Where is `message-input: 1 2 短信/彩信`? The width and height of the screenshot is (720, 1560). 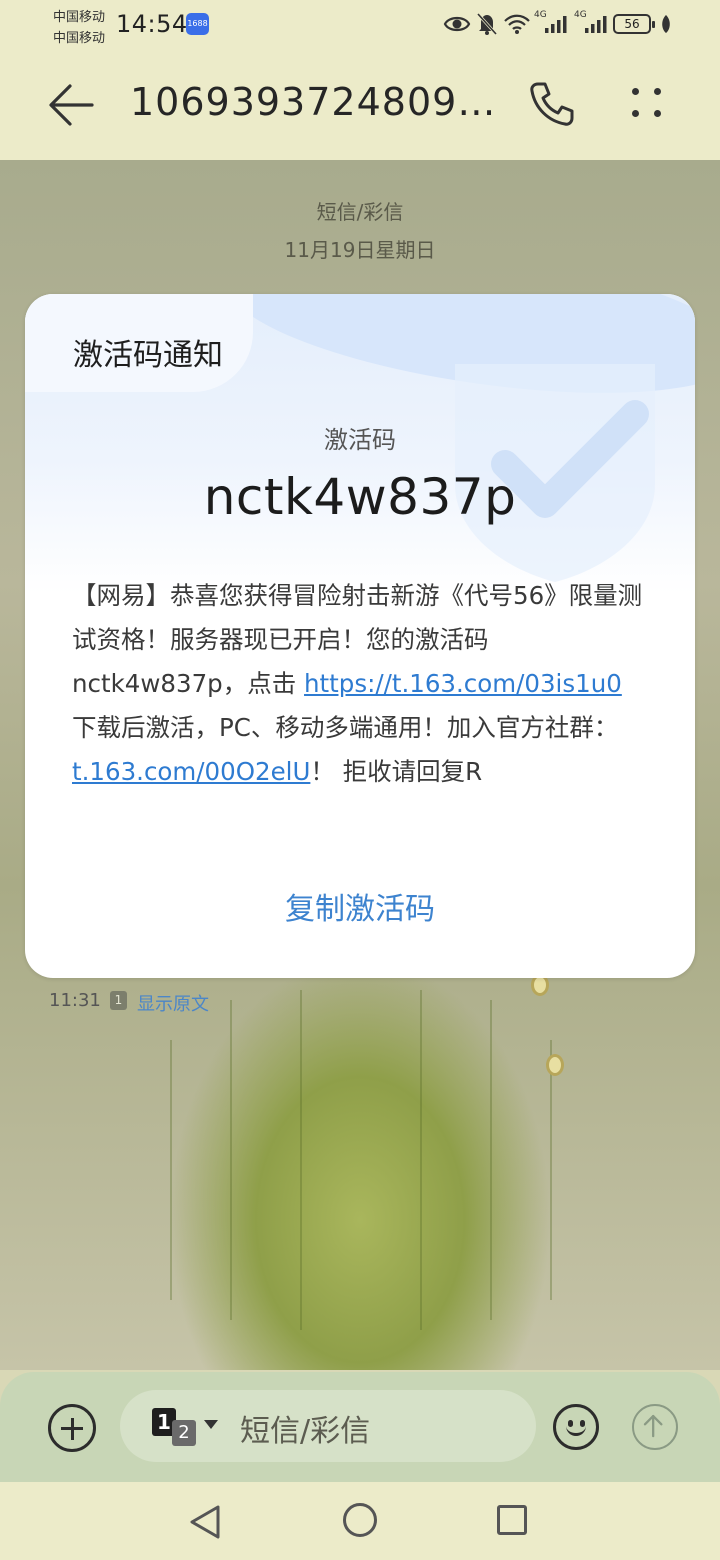 message-input: 1 2 短信/彩信 is located at coordinates (328, 1426).